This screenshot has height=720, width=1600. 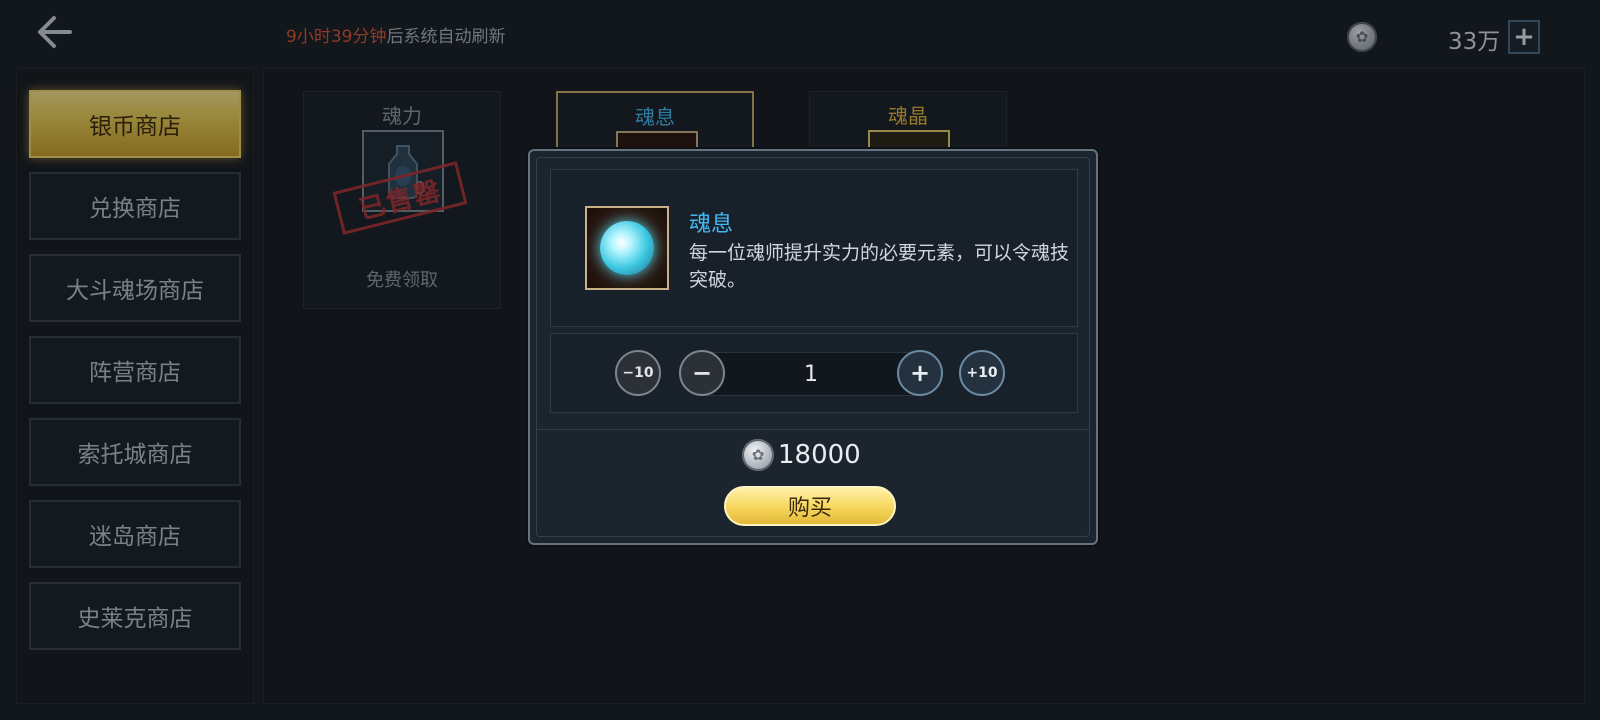 What do you see at coordinates (879, 266) in the screenshot?
I see `item-description: 每一位魂师提升实力的必要元素，可以令魂技突破。` at bounding box center [879, 266].